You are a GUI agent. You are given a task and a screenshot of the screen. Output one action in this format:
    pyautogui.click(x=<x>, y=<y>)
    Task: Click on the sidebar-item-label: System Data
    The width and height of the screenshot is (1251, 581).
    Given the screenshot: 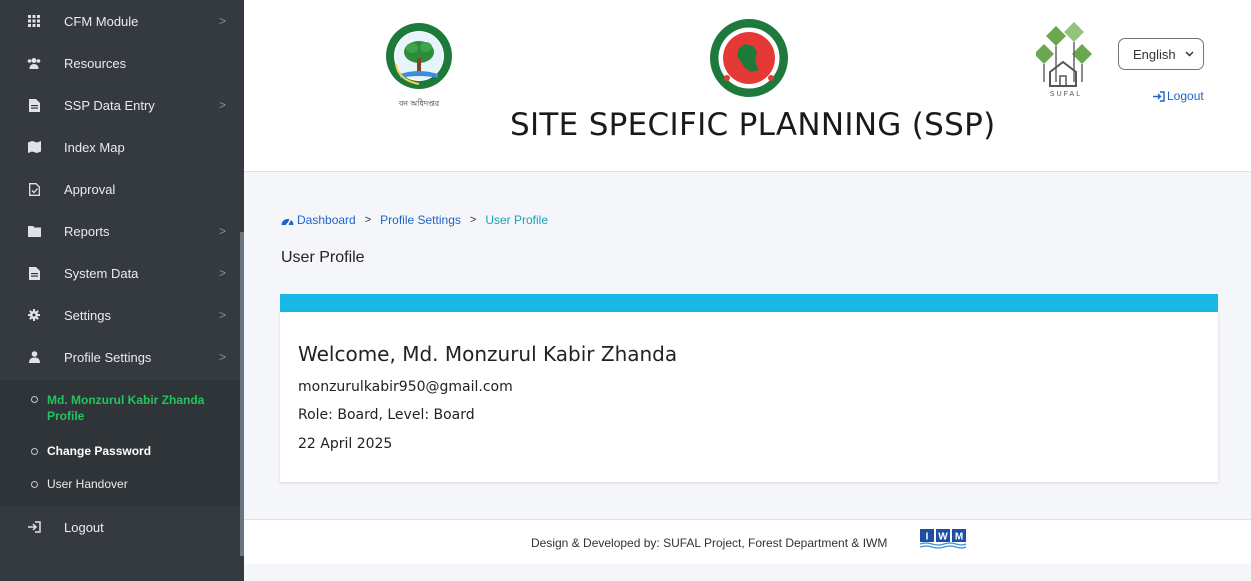 What is the action you would take?
    pyautogui.click(x=101, y=273)
    